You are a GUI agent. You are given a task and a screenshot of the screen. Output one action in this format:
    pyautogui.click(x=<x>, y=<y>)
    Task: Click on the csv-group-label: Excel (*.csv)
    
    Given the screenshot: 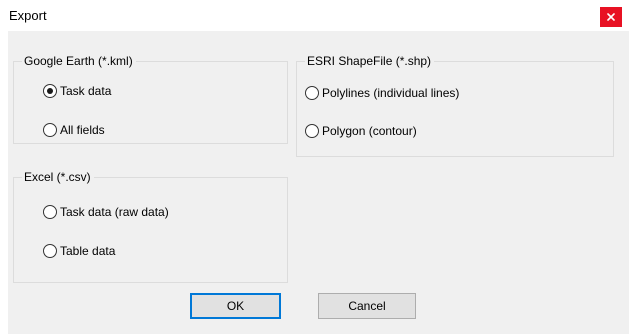 What is the action you would take?
    pyautogui.click(x=58, y=177)
    